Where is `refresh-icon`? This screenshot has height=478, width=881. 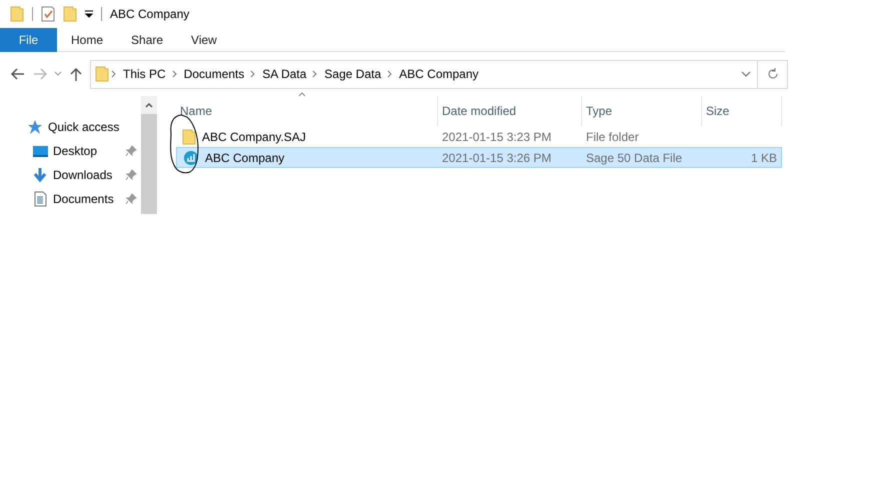 refresh-icon is located at coordinates (772, 74).